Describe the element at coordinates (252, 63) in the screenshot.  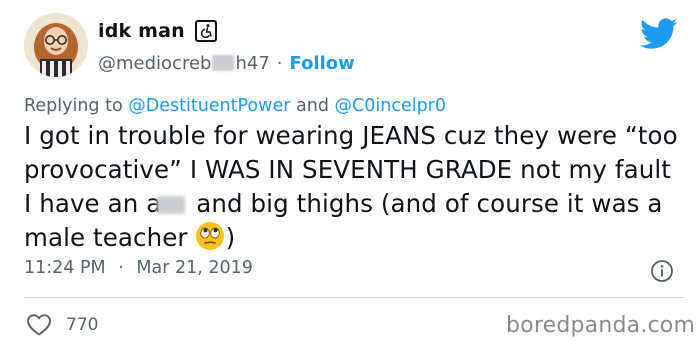
I see `handle-end: h47` at that location.